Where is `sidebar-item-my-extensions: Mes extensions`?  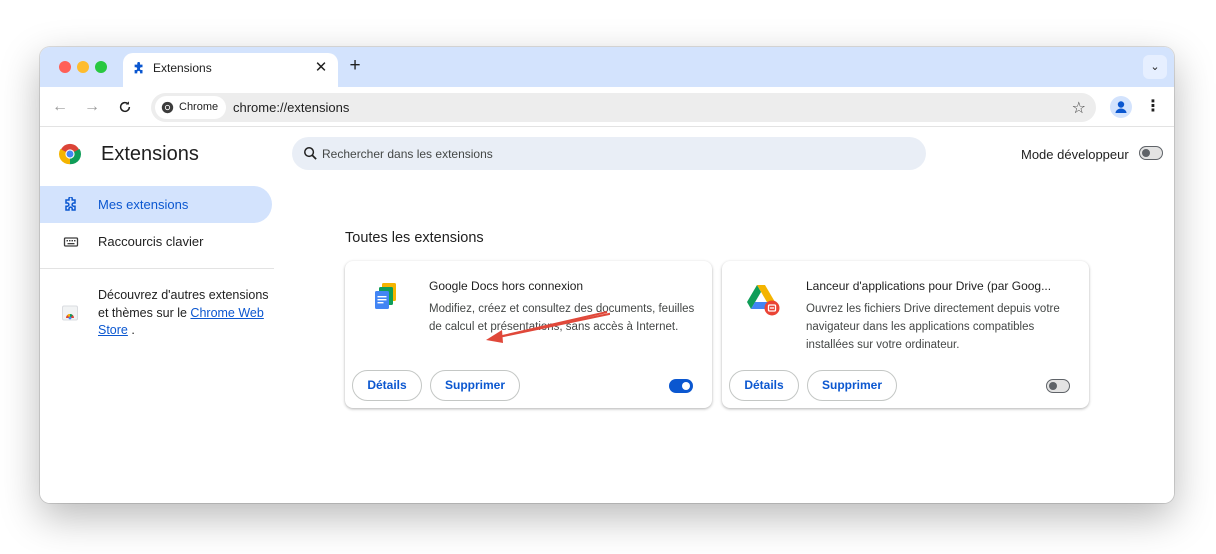 sidebar-item-my-extensions: Mes extensions is located at coordinates (156, 204).